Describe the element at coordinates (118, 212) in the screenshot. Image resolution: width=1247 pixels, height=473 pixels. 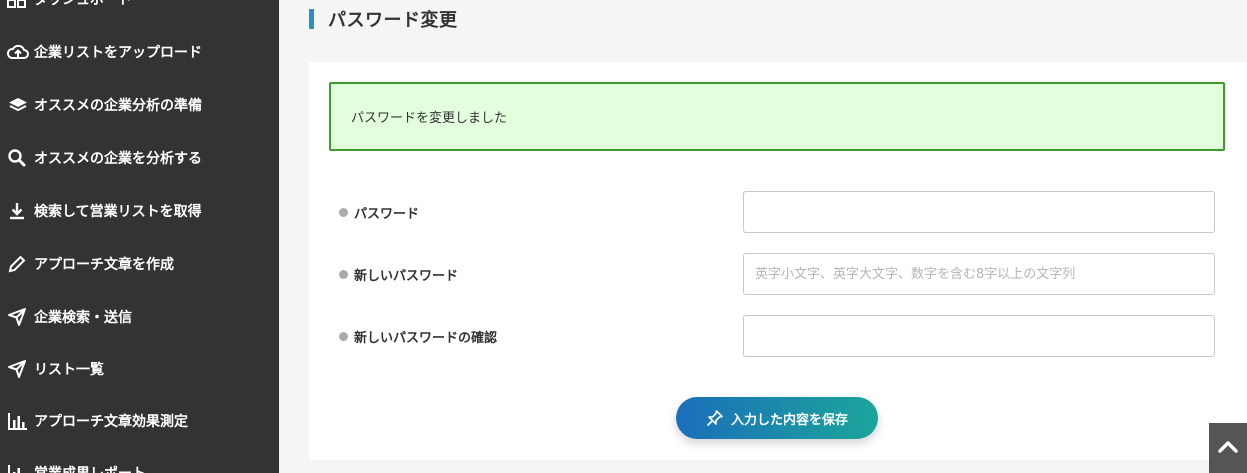
I see `sidebar-item-label: 検索して営業リストを取得` at that location.